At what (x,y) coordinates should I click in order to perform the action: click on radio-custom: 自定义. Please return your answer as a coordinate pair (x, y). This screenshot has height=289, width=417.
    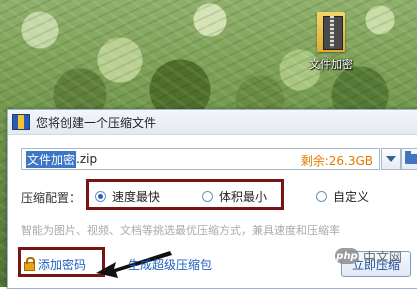
    Looking at the image, I should click on (342, 196).